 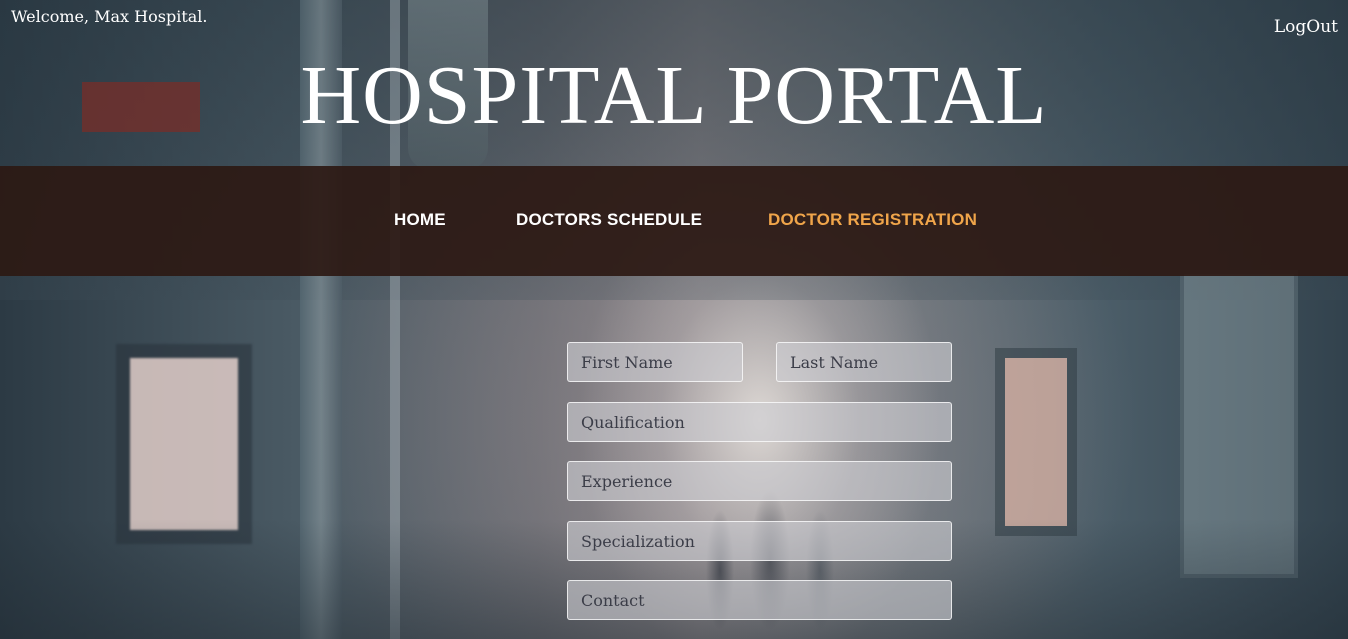 I want to click on nav-item-home: HOME, so click(x=420, y=220).